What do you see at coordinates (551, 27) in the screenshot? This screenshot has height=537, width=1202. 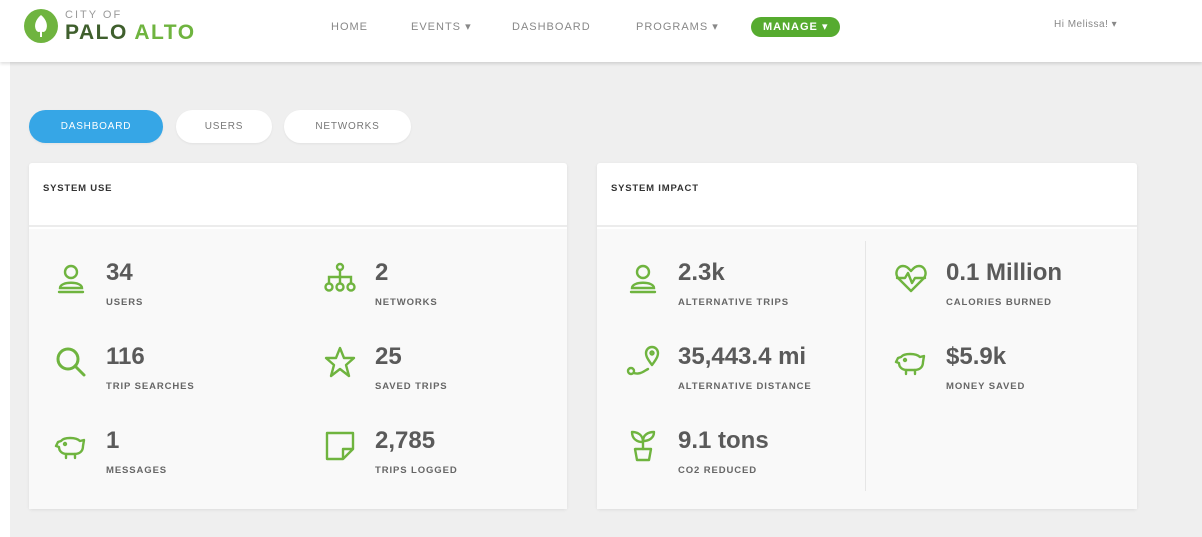 I see `nav-dashboard: DASHBOARD` at bounding box center [551, 27].